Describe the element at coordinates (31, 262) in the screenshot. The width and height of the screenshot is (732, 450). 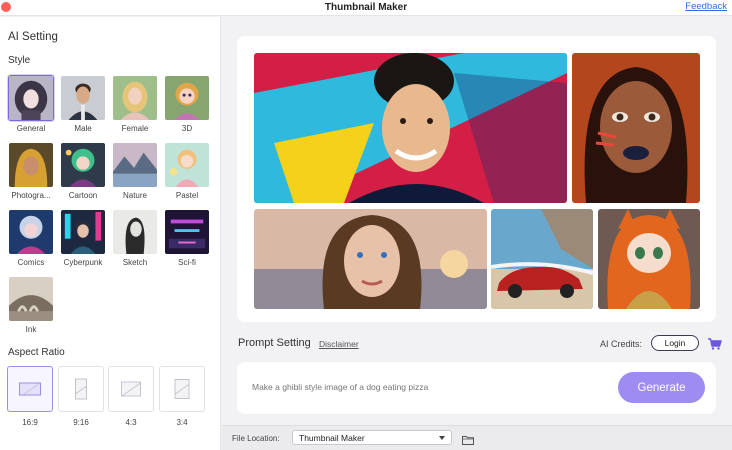
I see `style-comics-label: Comics` at that location.